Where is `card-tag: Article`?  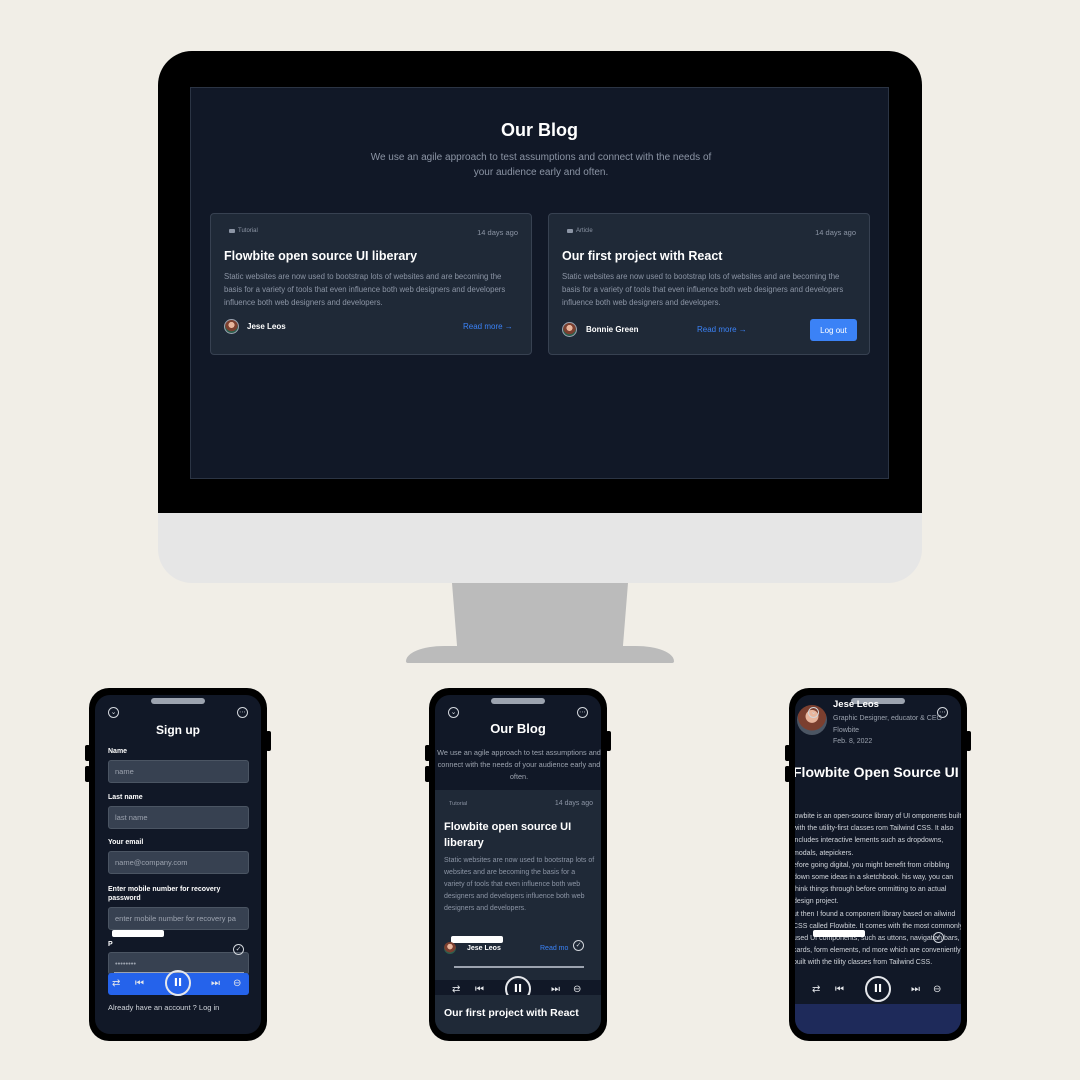 card-tag: Article is located at coordinates (580, 231).